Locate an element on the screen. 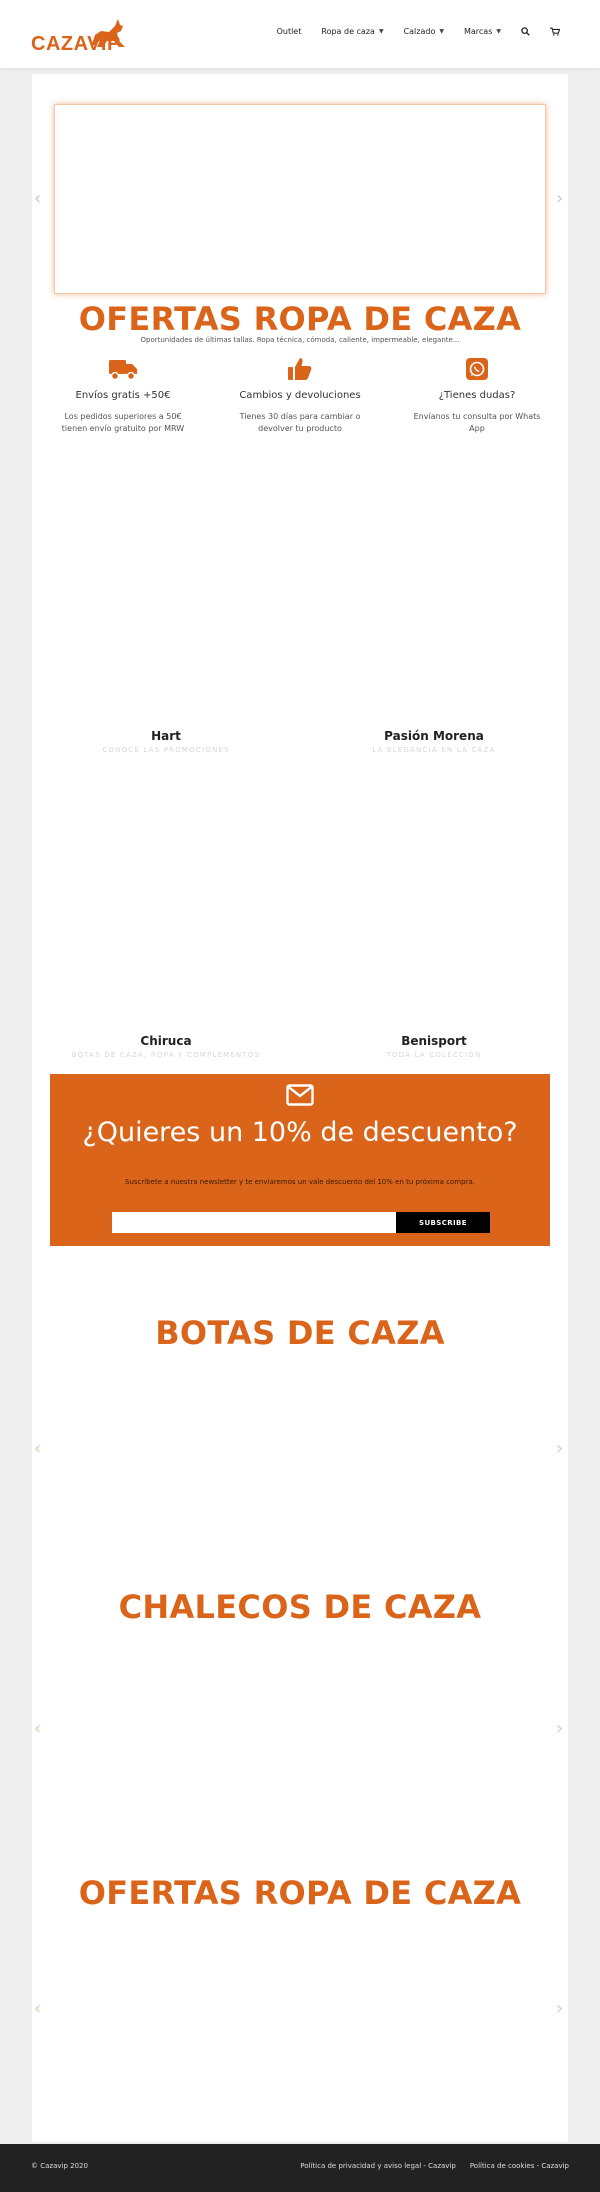 This screenshot has height=2192, width=600. cart-button is located at coordinates (555, 31).